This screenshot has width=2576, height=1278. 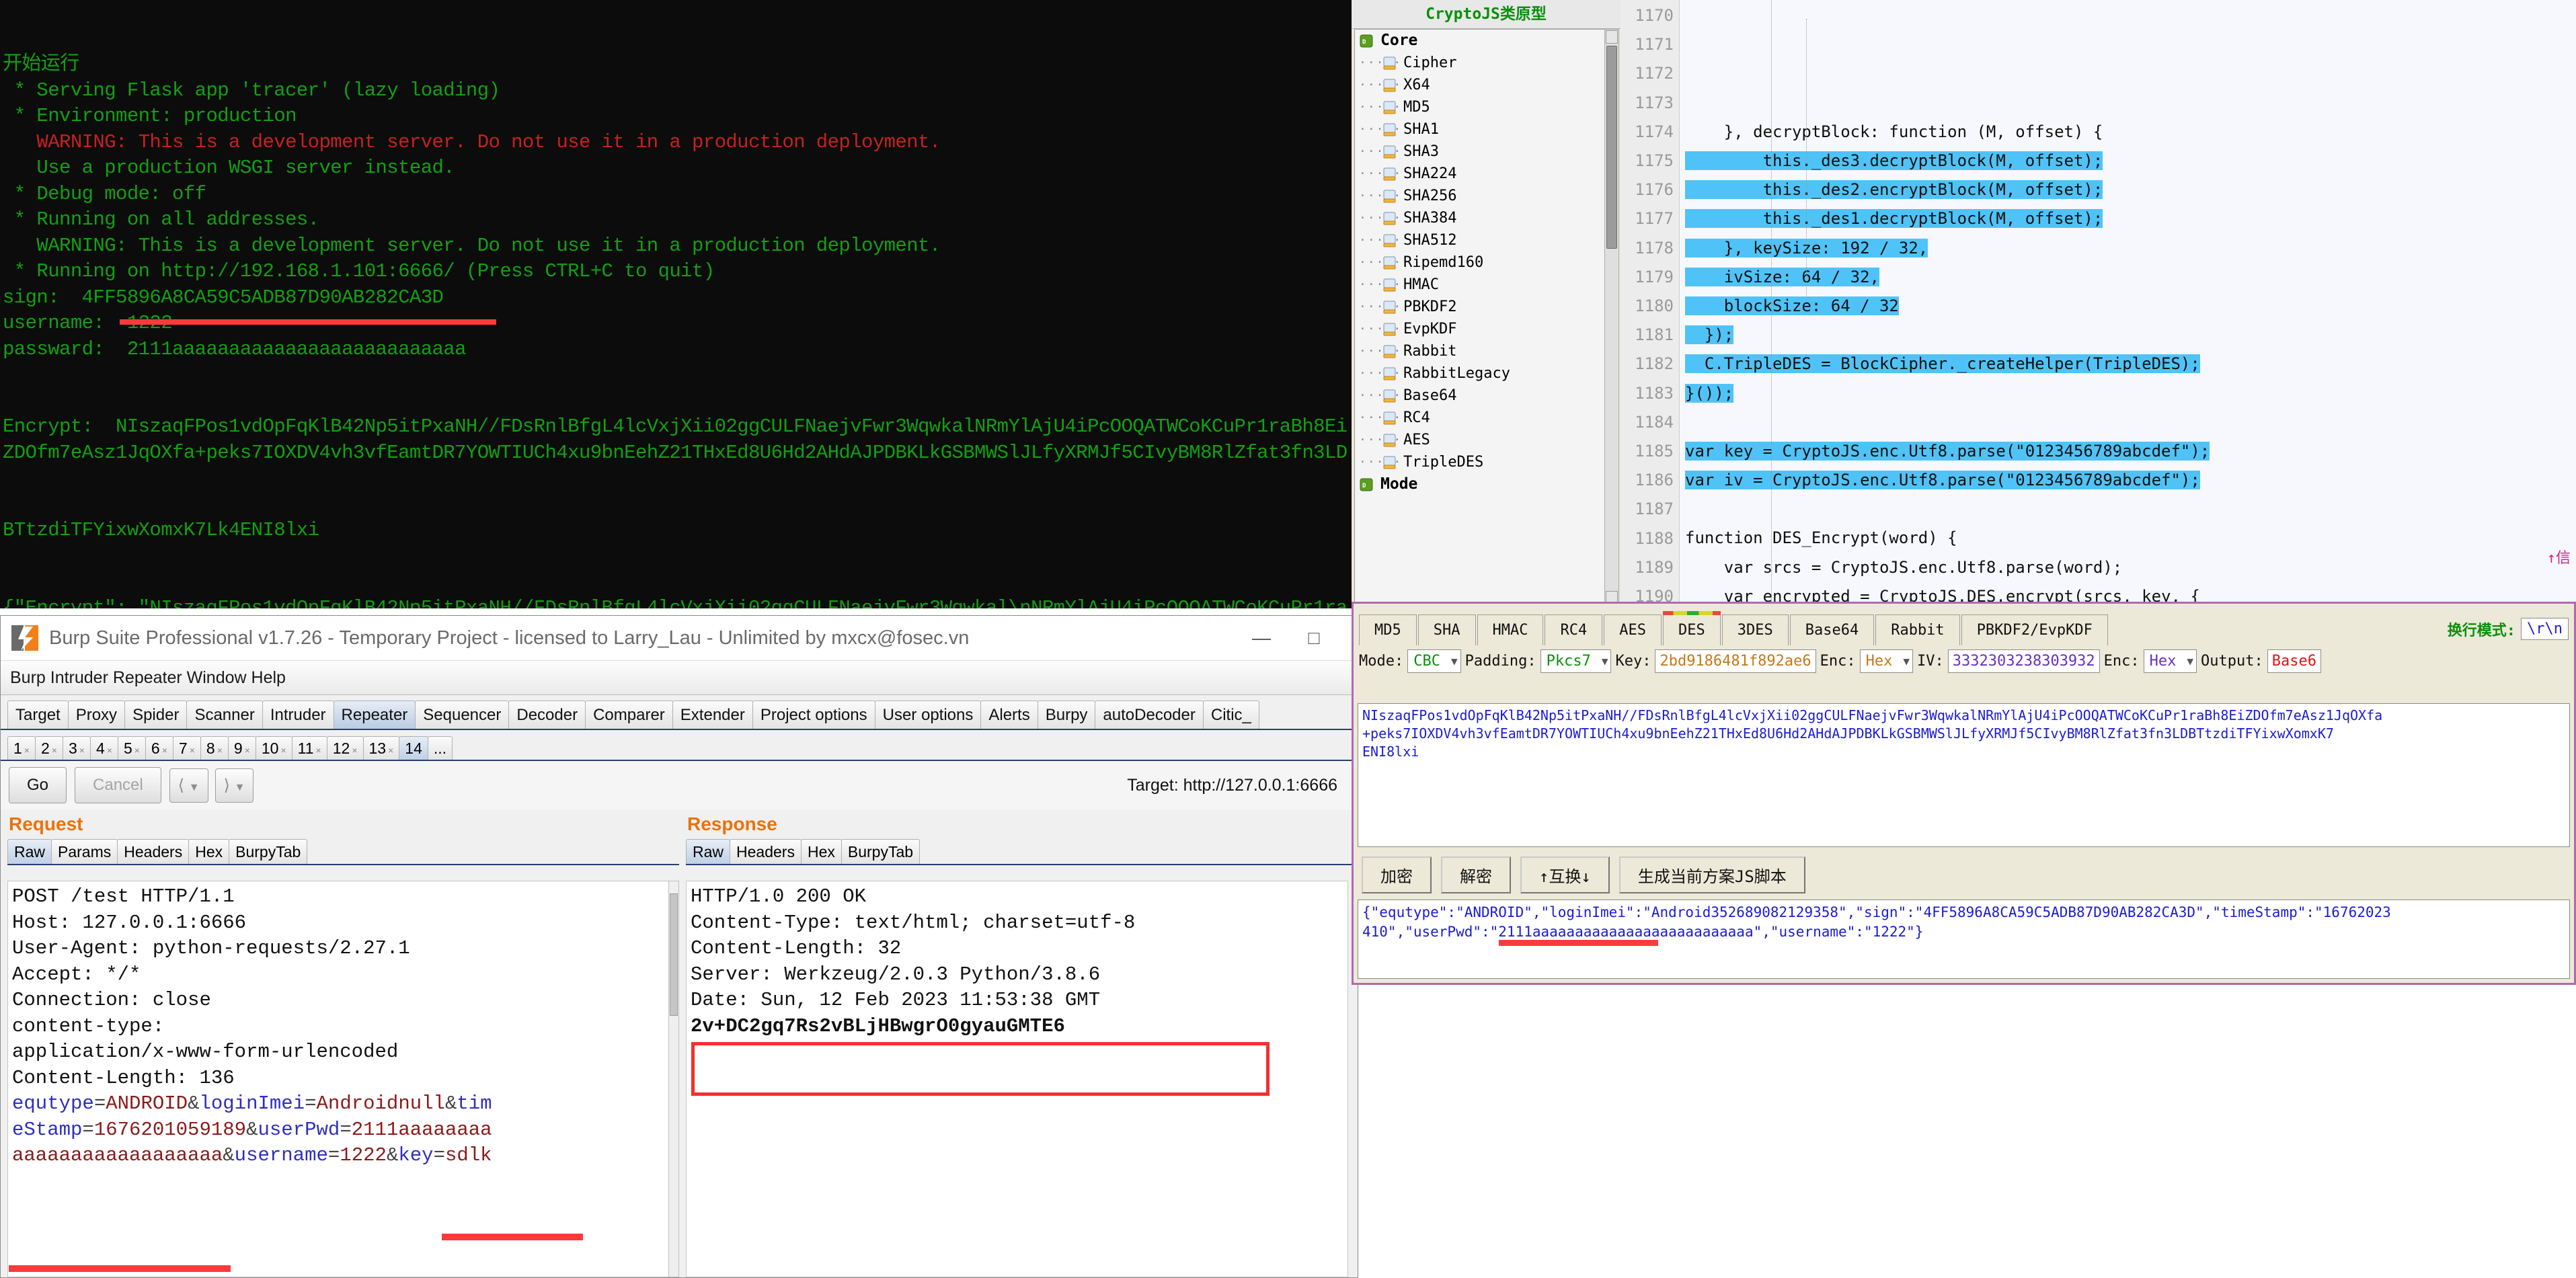 I want to click on code-line: }());, so click(x=2130, y=393).